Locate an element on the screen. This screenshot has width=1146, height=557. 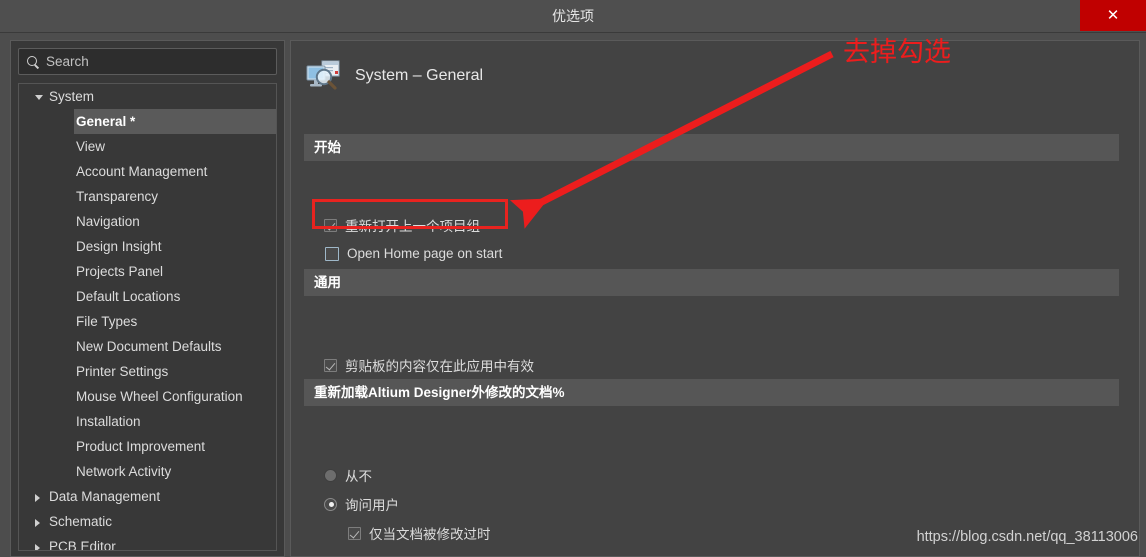
sidebar-item-label: System is located at coordinates (72, 96).